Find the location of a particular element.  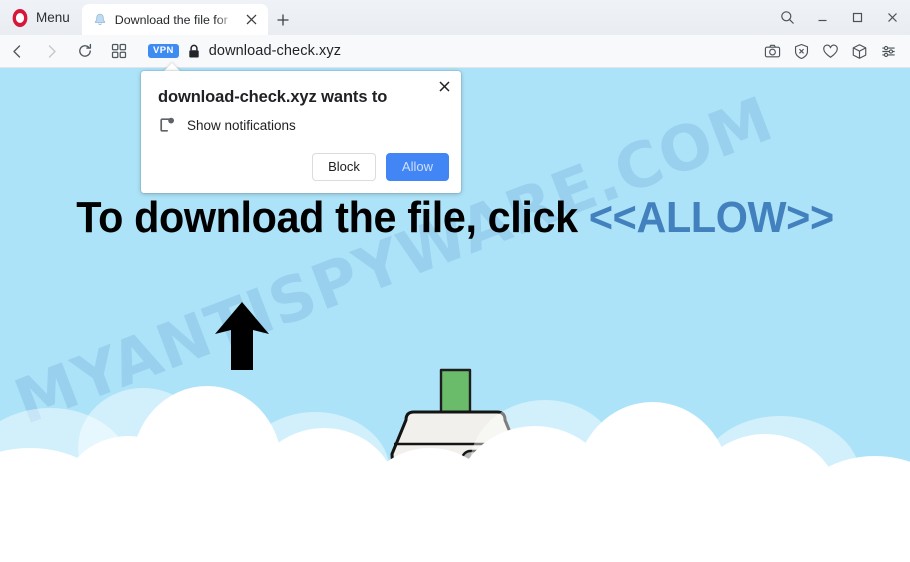

tab-strip: Menu Download the file for is located at coordinates (455, 17).